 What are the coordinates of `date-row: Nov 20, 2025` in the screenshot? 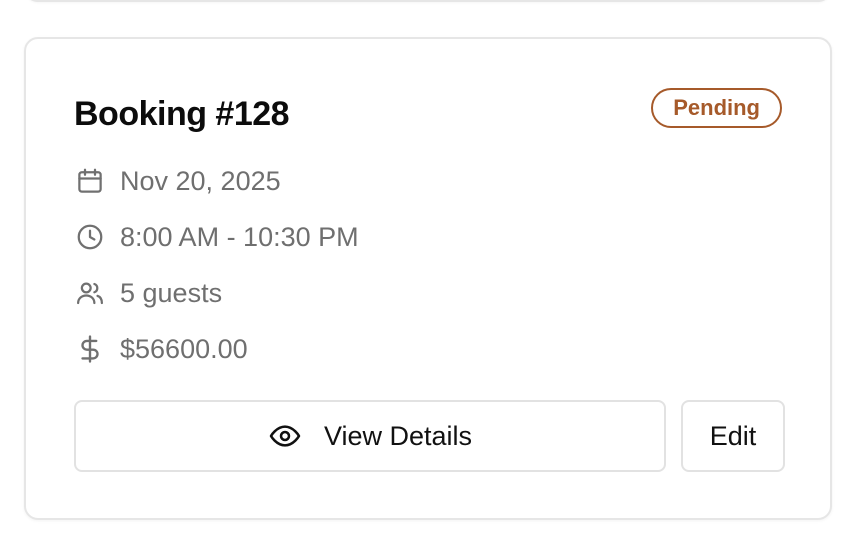 It's located at (177, 181).